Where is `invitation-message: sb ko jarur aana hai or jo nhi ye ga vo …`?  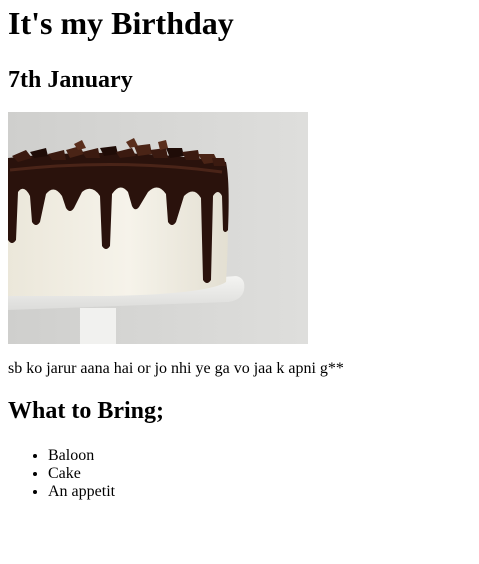 invitation-message: sb ko jarur aana hai or jo nhi ye ga vo … is located at coordinates (176, 368).